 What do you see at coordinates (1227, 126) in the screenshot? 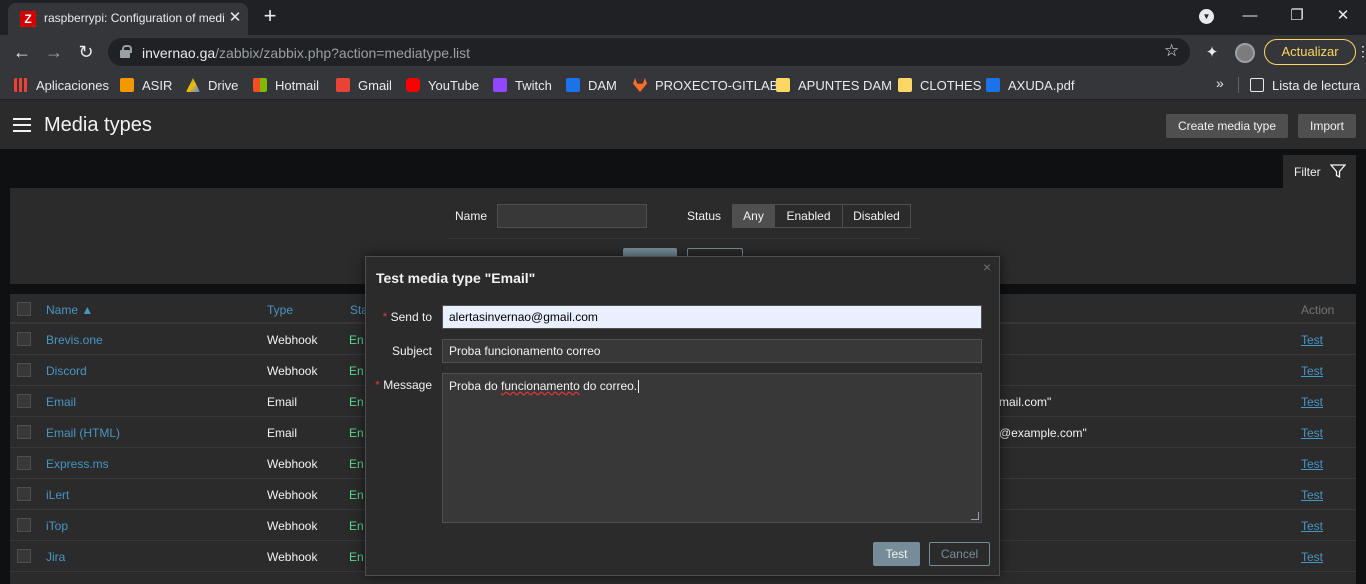
I see `create-media-type-button: Create media type` at bounding box center [1227, 126].